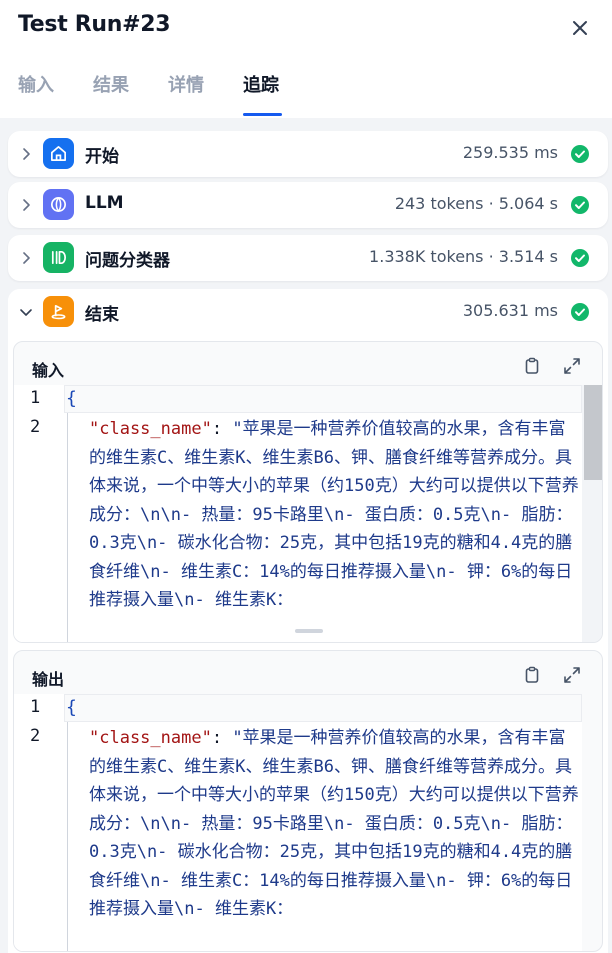 The width and height of the screenshot is (612, 953). Describe the element at coordinates (58, 311) in the screenshot. I see `flag-icon` at that location.